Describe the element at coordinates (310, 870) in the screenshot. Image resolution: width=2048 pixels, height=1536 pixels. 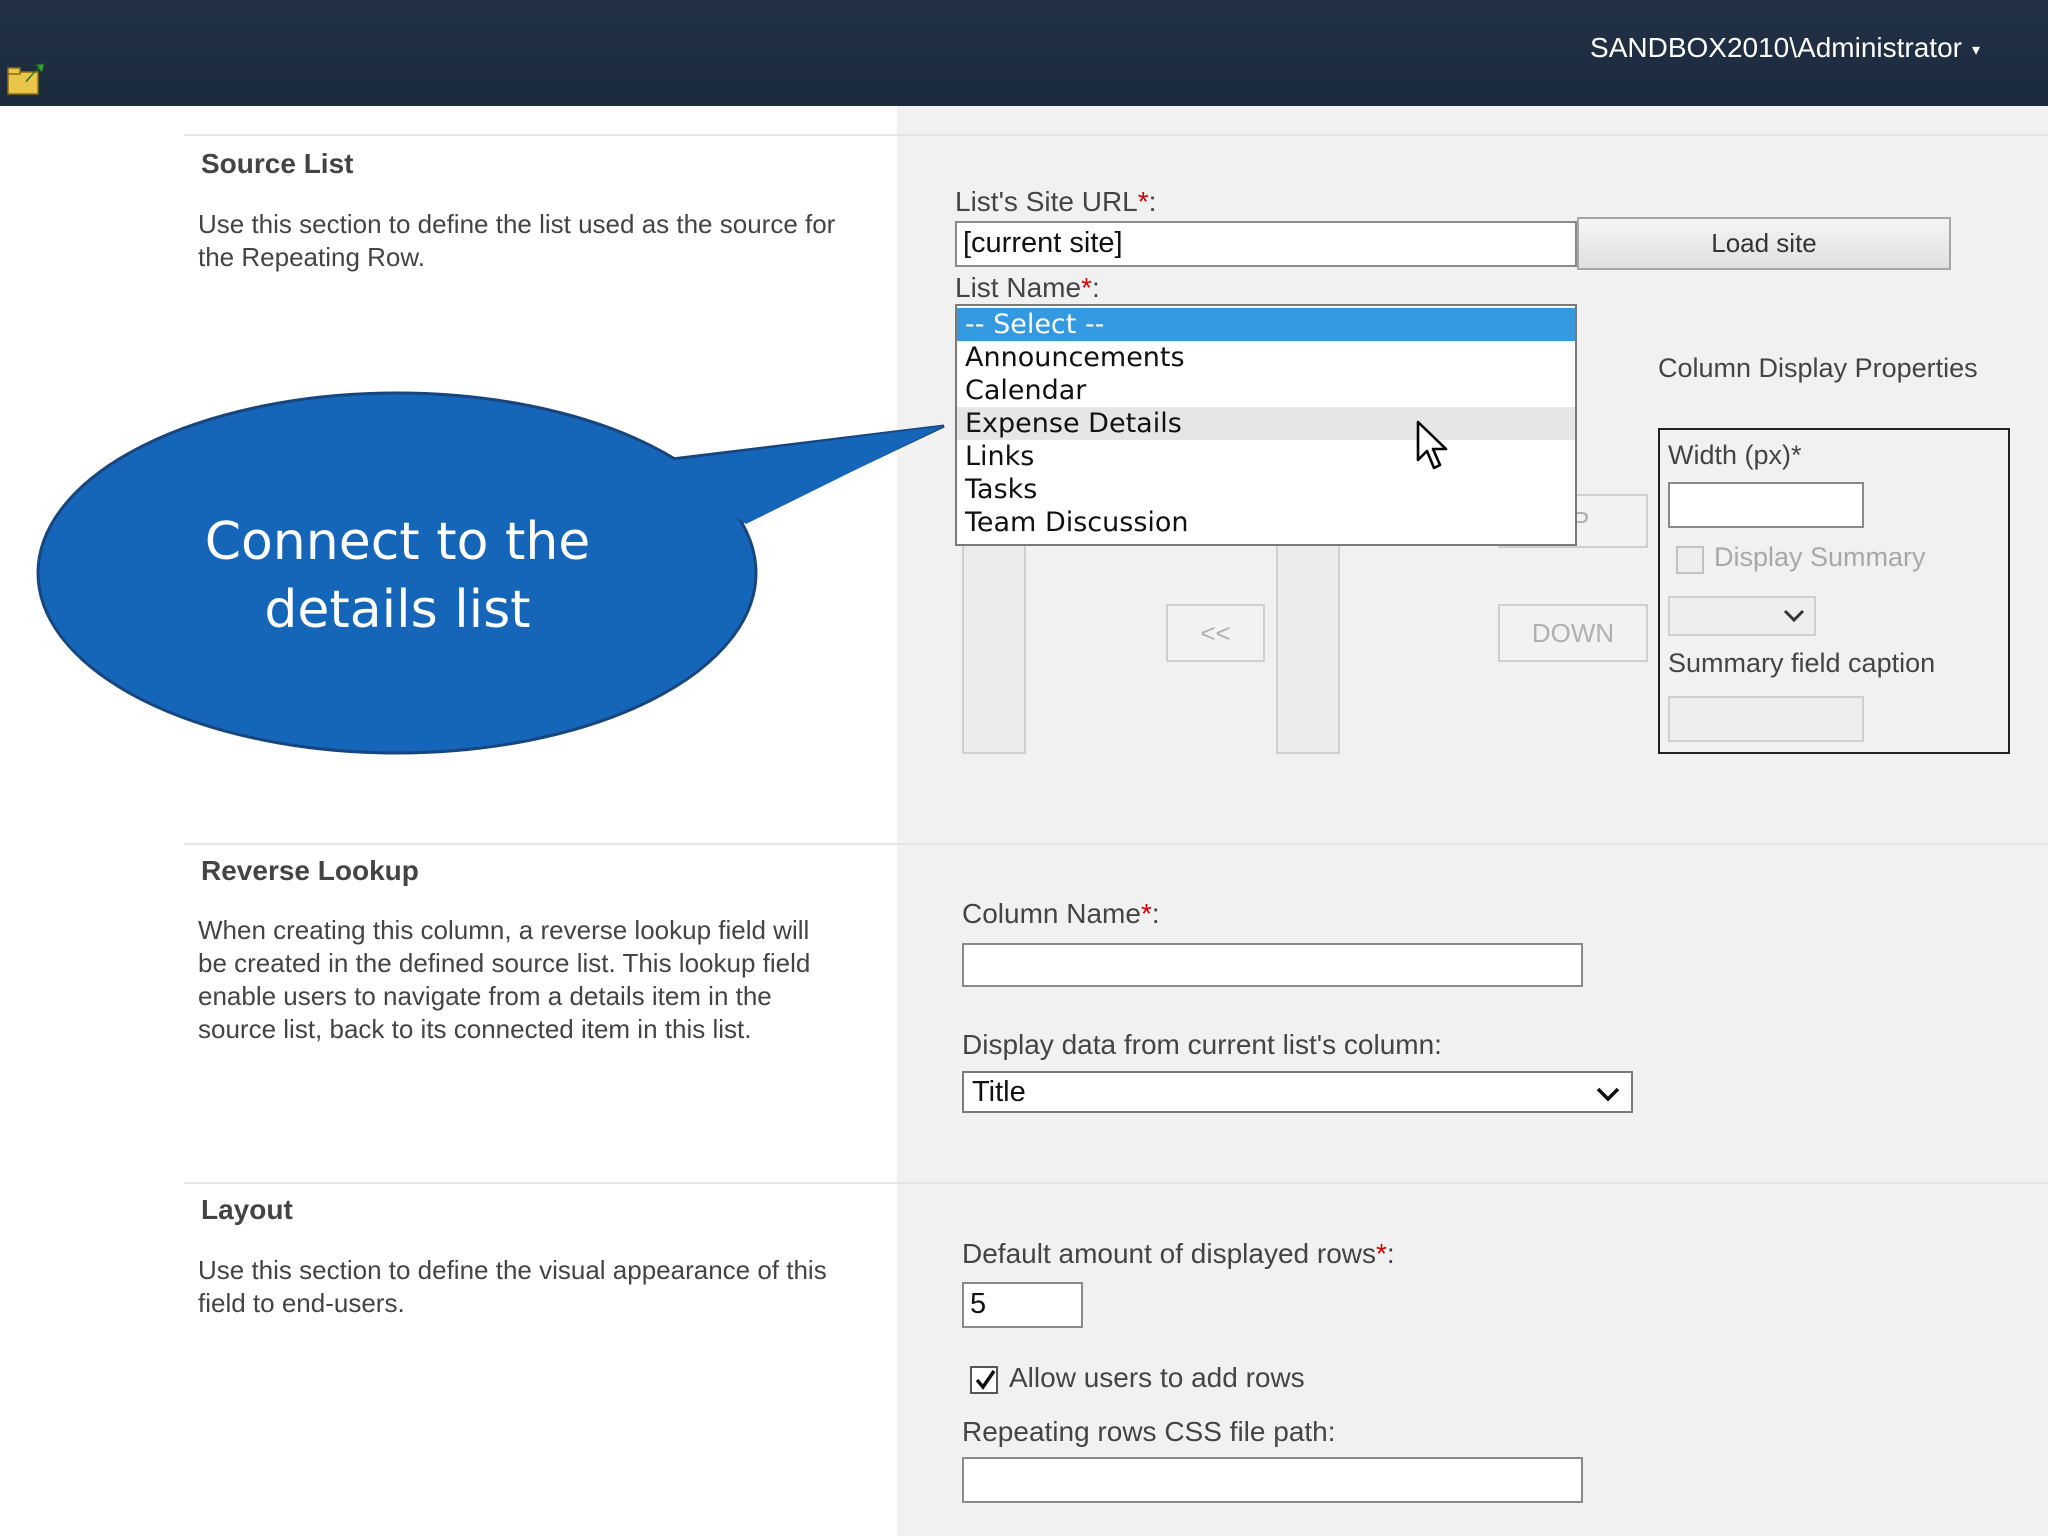
I see `reverse-lookup-title: Reverse Lookup` at that location.